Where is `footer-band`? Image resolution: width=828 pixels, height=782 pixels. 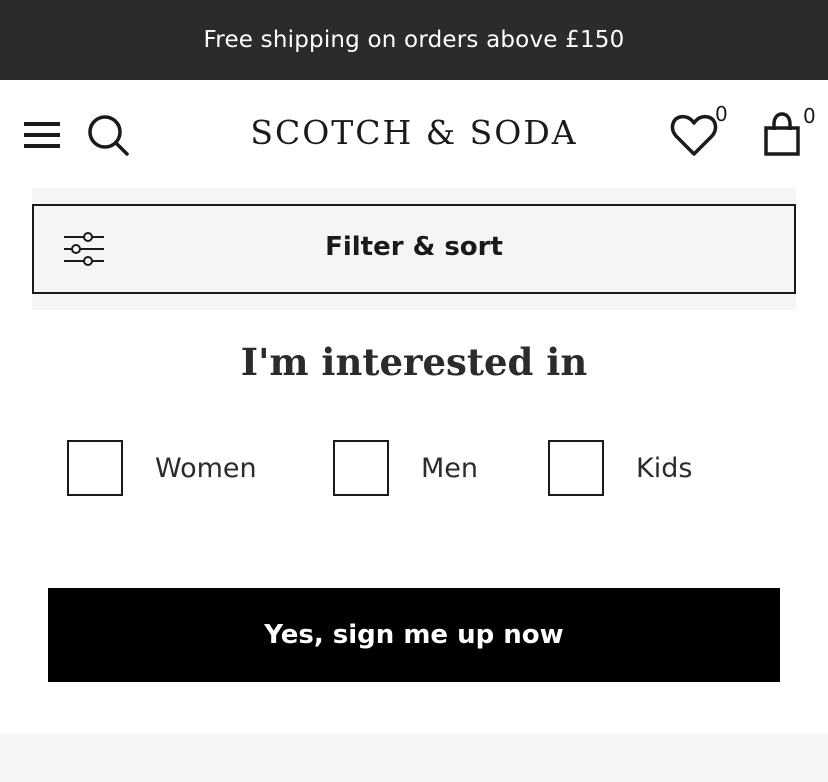
footer-band is located at coordinates (414, 758).